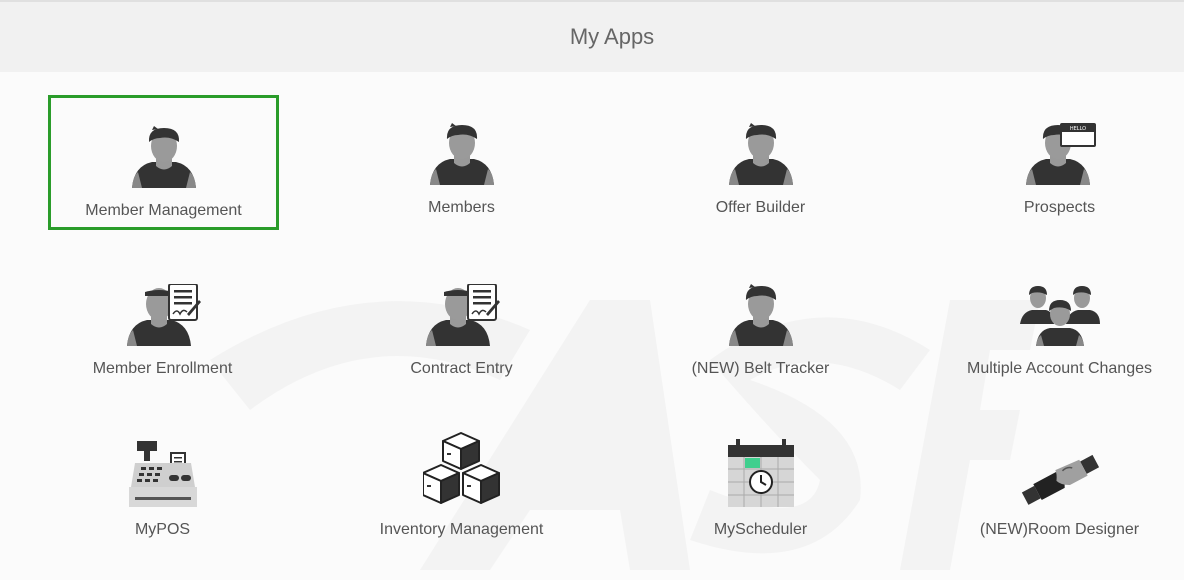 This screenshot has height=580, width=1184. I want to click on page-header: My Apps, so click(592, 36).